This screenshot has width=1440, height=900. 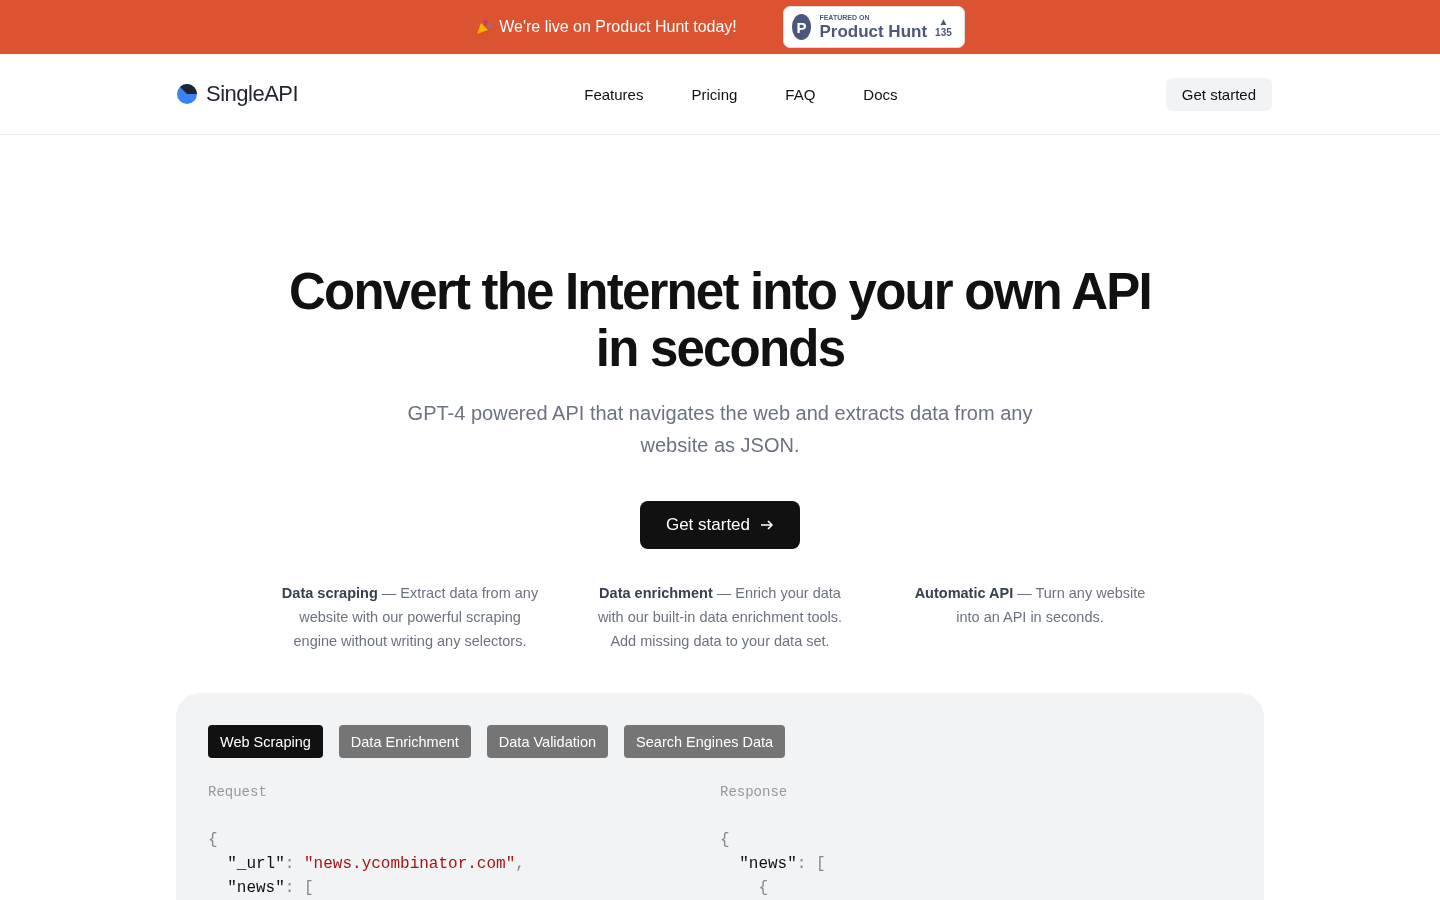 What do you see at coordinates (754, 792) in the screenshot?
I see `pane-label: Response` at bounding box center [754, 792].